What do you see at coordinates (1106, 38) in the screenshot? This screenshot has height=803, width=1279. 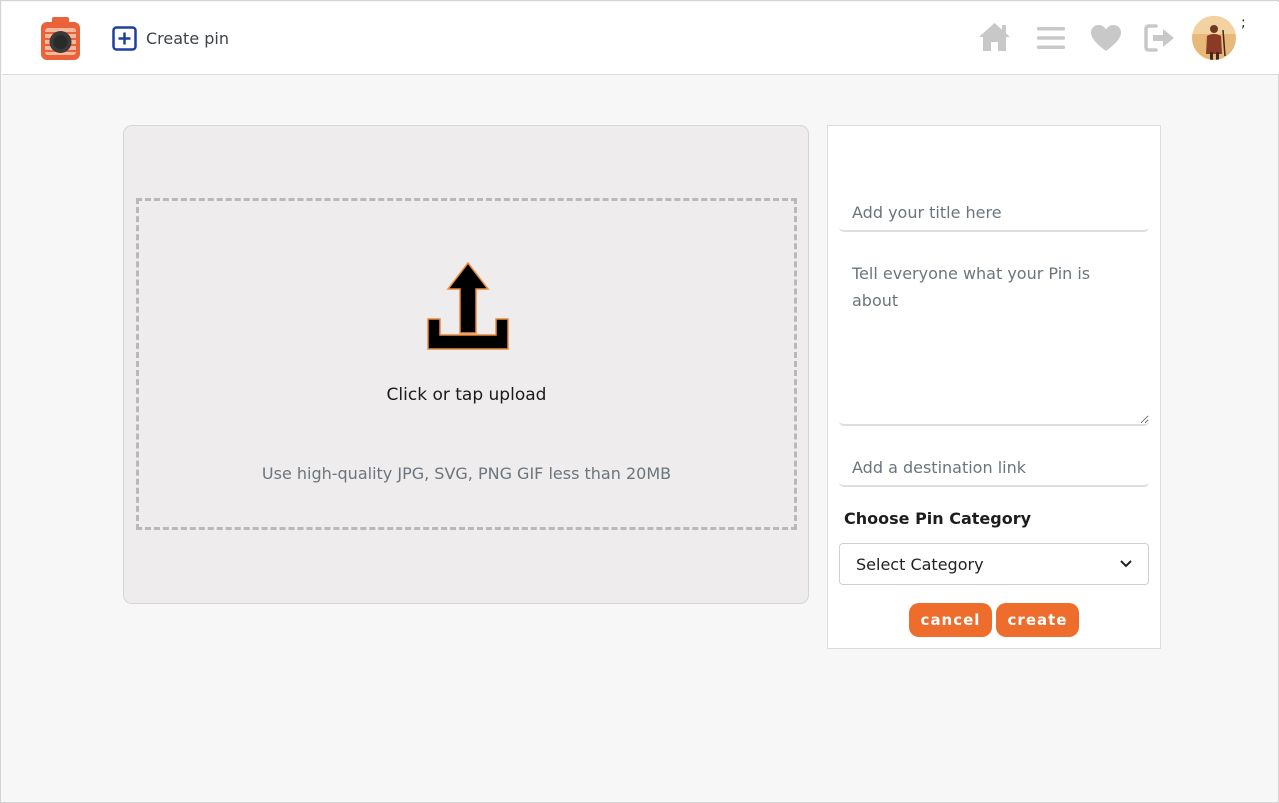 I see `heart-icon` at bounding box center [1106, 38].